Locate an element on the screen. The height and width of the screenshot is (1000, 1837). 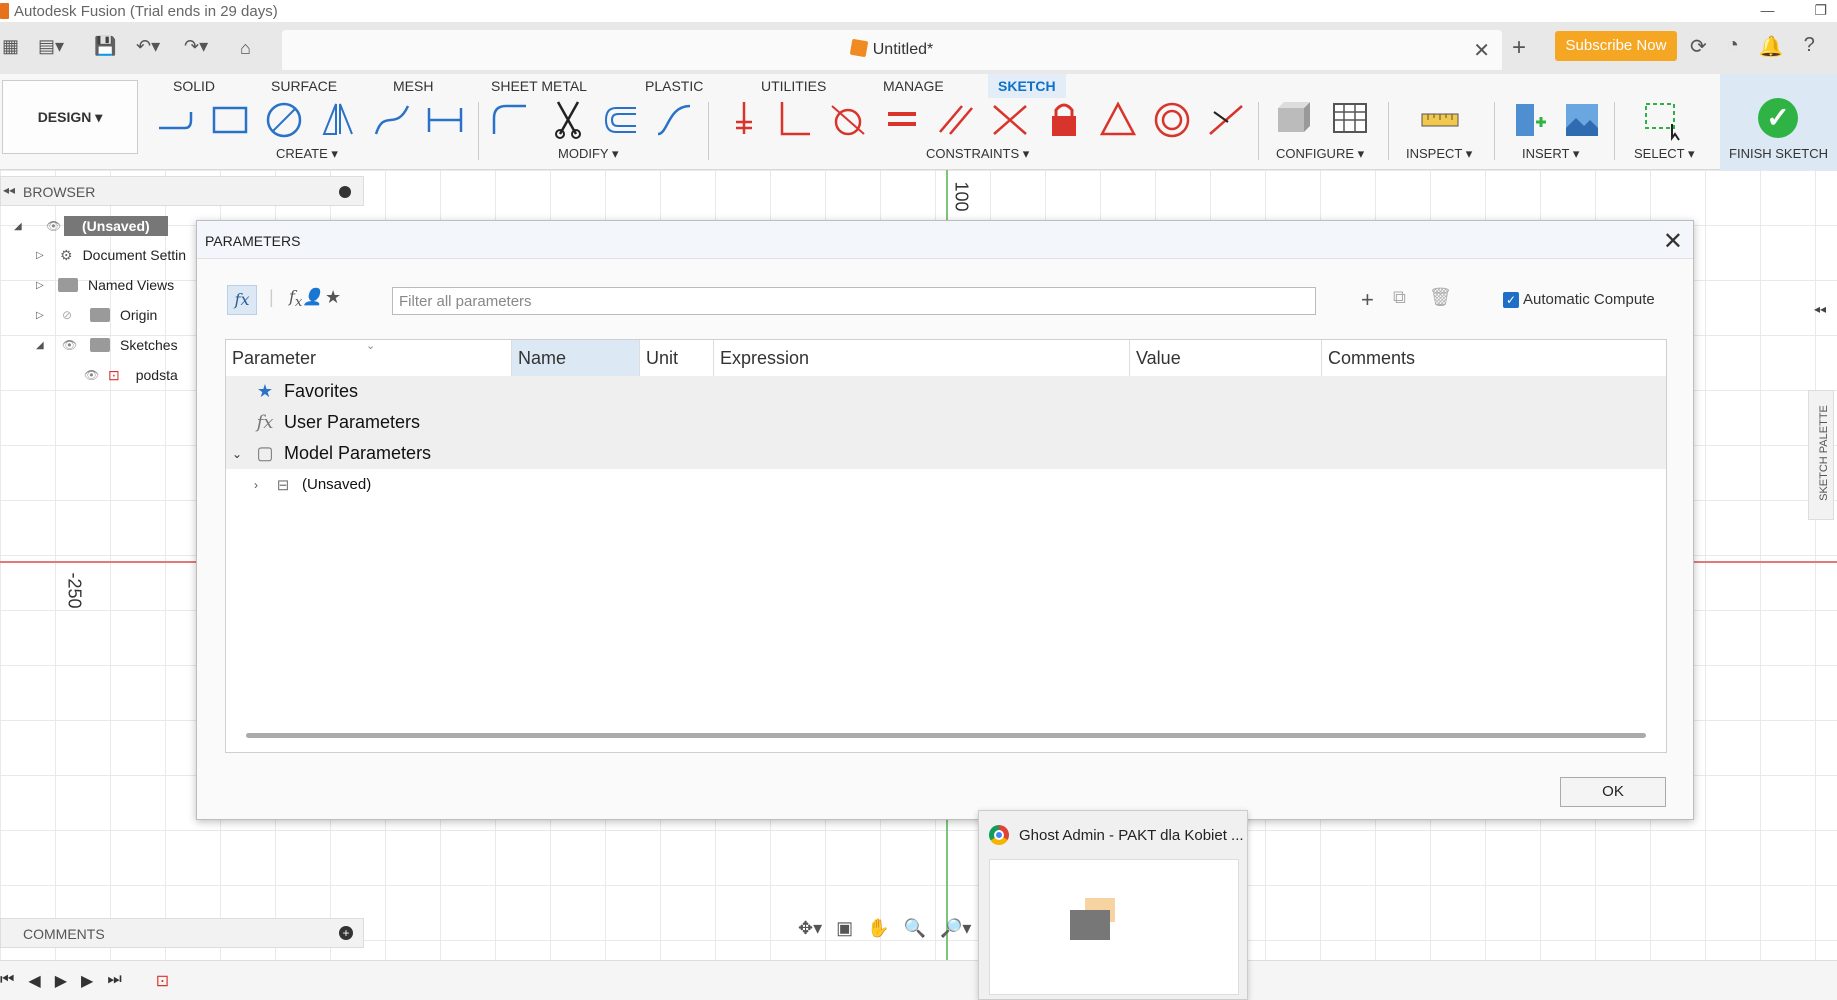
select-menu: SELECT ▾ is located at coordinates (1664, 154).